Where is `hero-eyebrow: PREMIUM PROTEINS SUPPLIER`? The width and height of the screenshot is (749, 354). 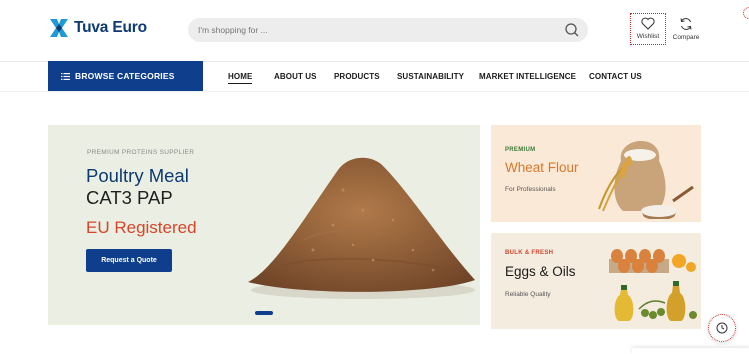
hero-eyebrow: PREMIUM PROTEINS SUPPLIER is located at coordinates (141, 152).